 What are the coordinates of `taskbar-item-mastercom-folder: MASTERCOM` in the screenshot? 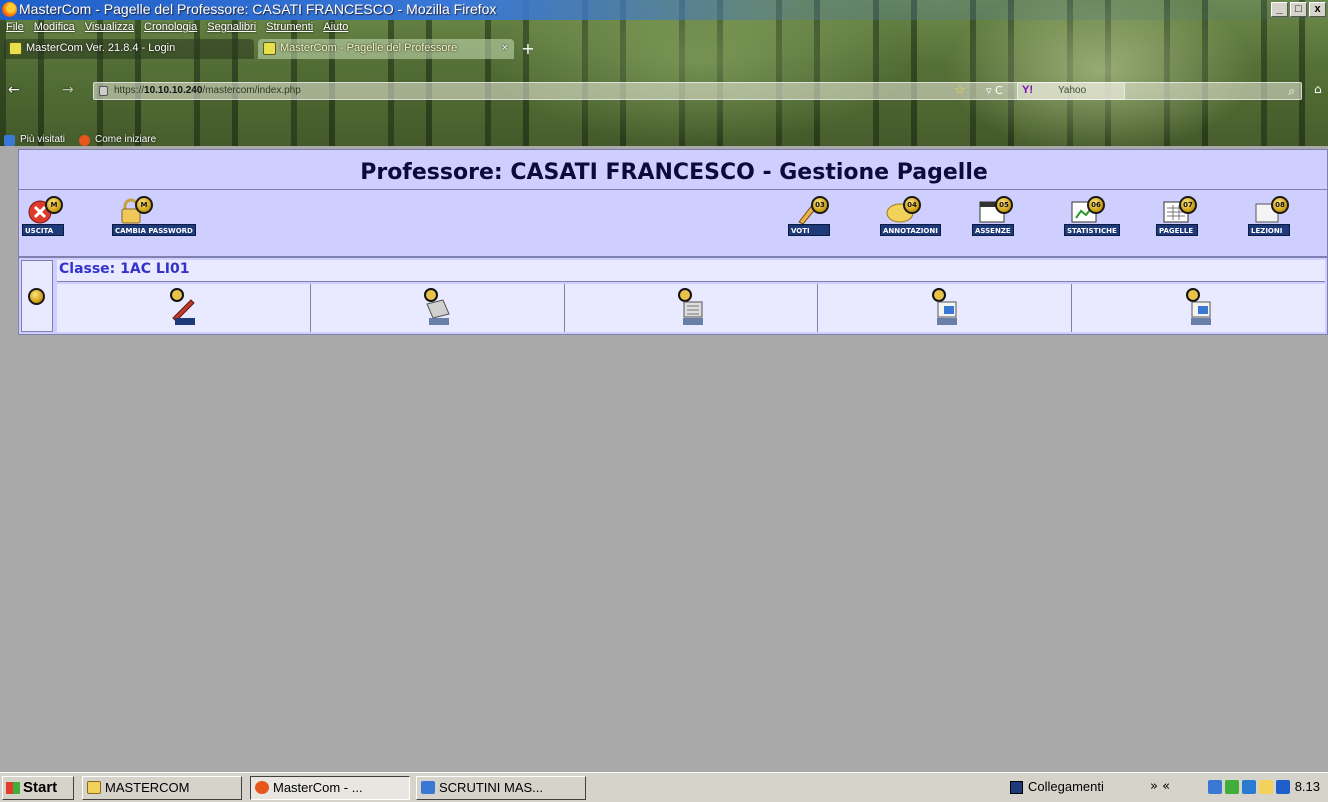 It's located at (162, 788).